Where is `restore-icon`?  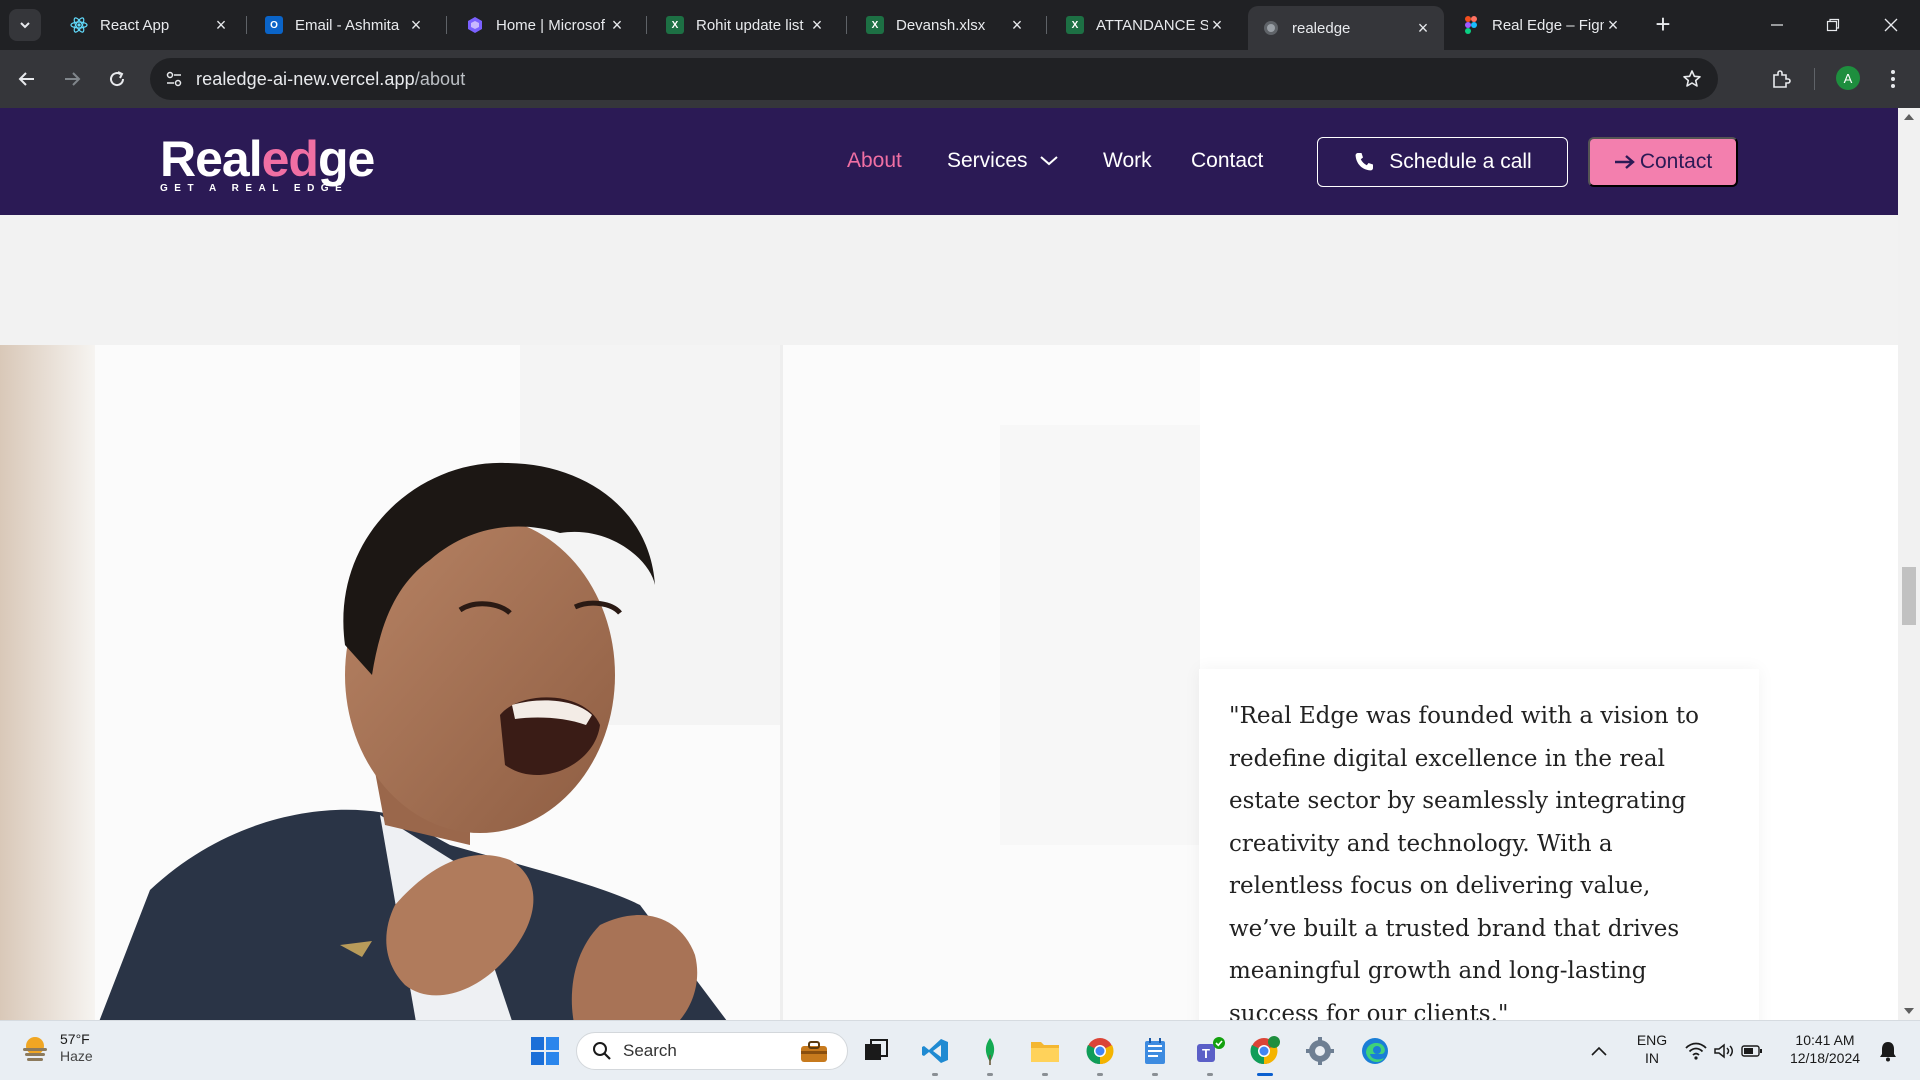 restore-icon is located at coordinates (1833, 25).